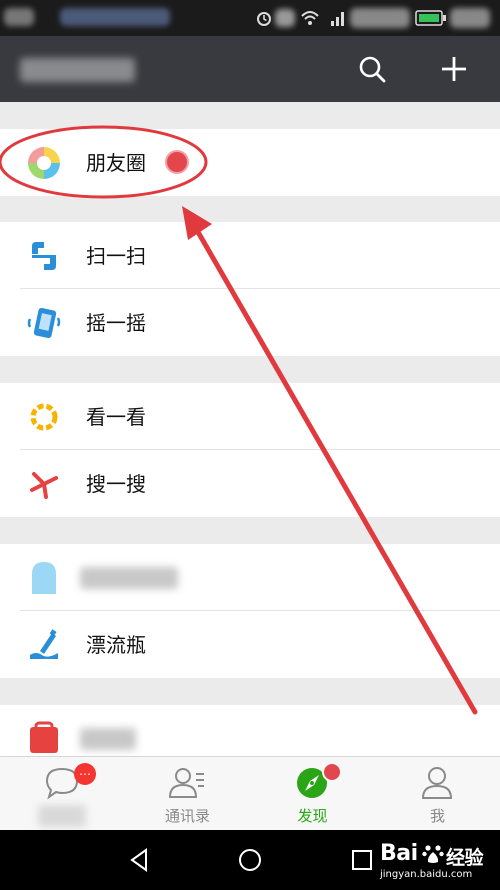  What do you see at coordinates (312, 816) in the screenshot?
I see `tab-label: 发现` at bounding box center [312, 816].